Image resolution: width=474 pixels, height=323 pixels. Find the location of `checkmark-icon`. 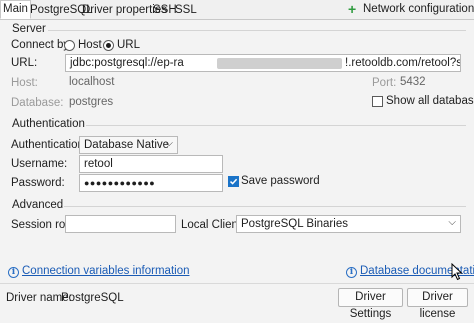

checkmark-icon is located at coordinates (233, 181).